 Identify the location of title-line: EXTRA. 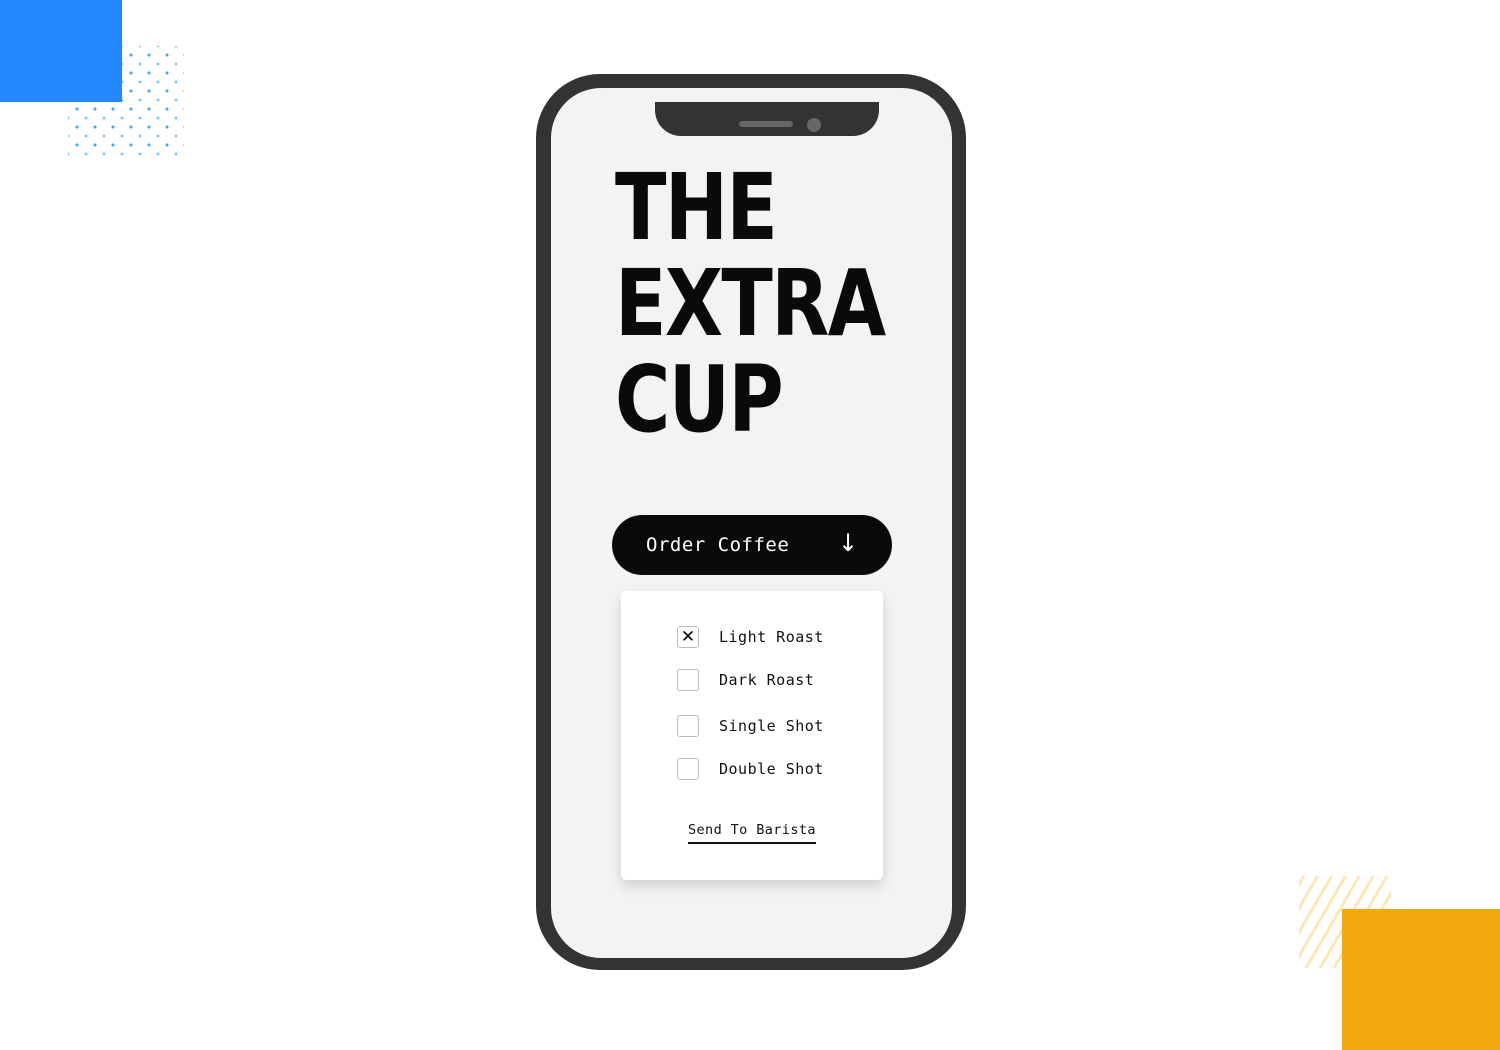
(750, 303).